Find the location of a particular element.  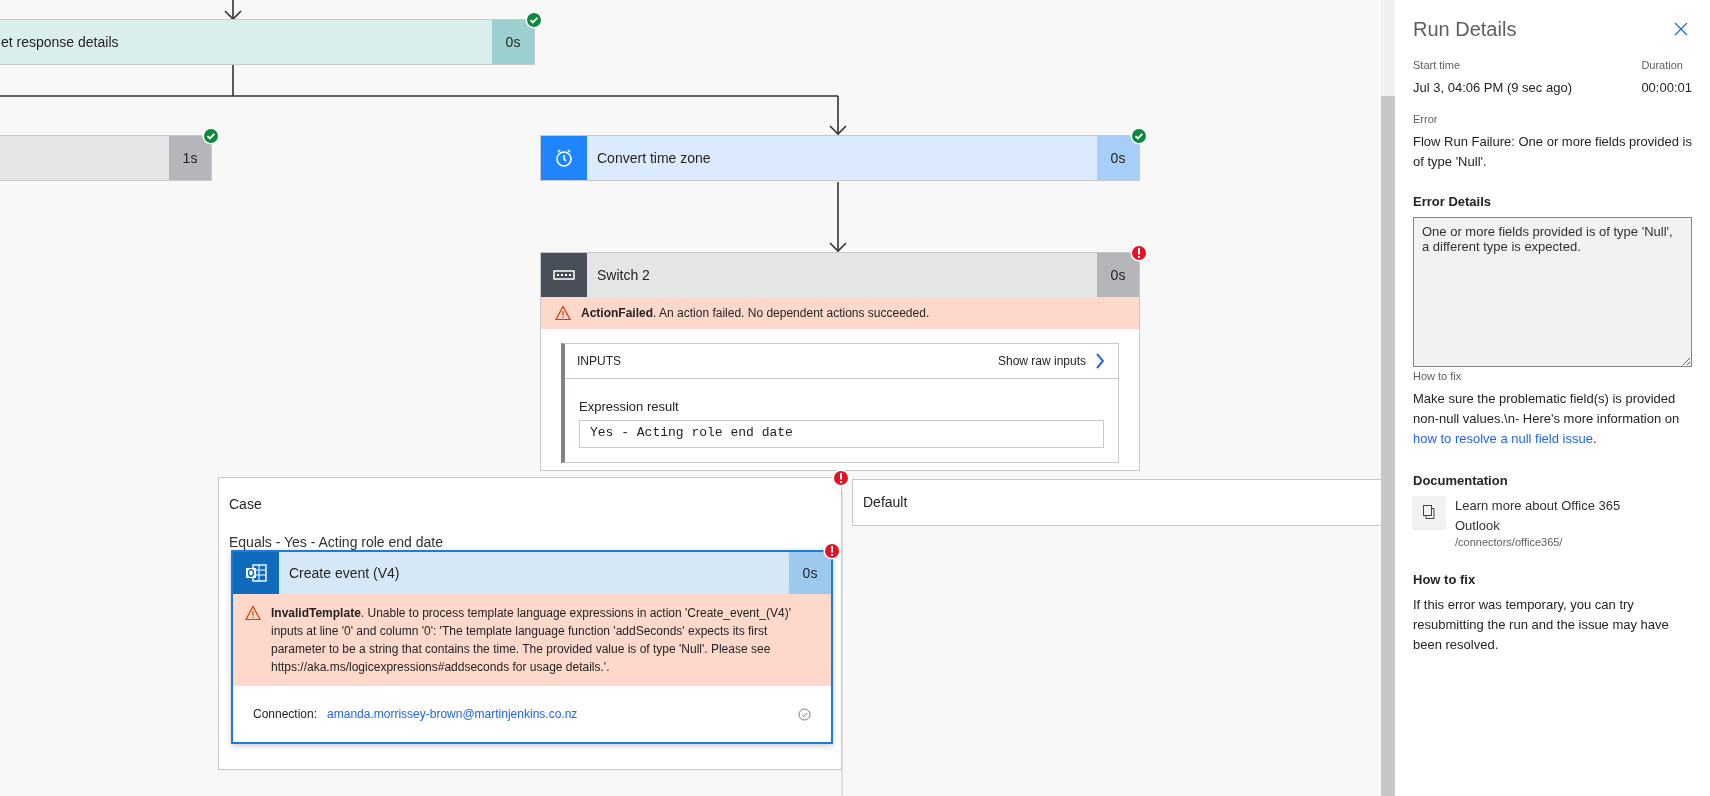

expression-result-field: Yes - Acting role end date is located at coordinates (841, 434).